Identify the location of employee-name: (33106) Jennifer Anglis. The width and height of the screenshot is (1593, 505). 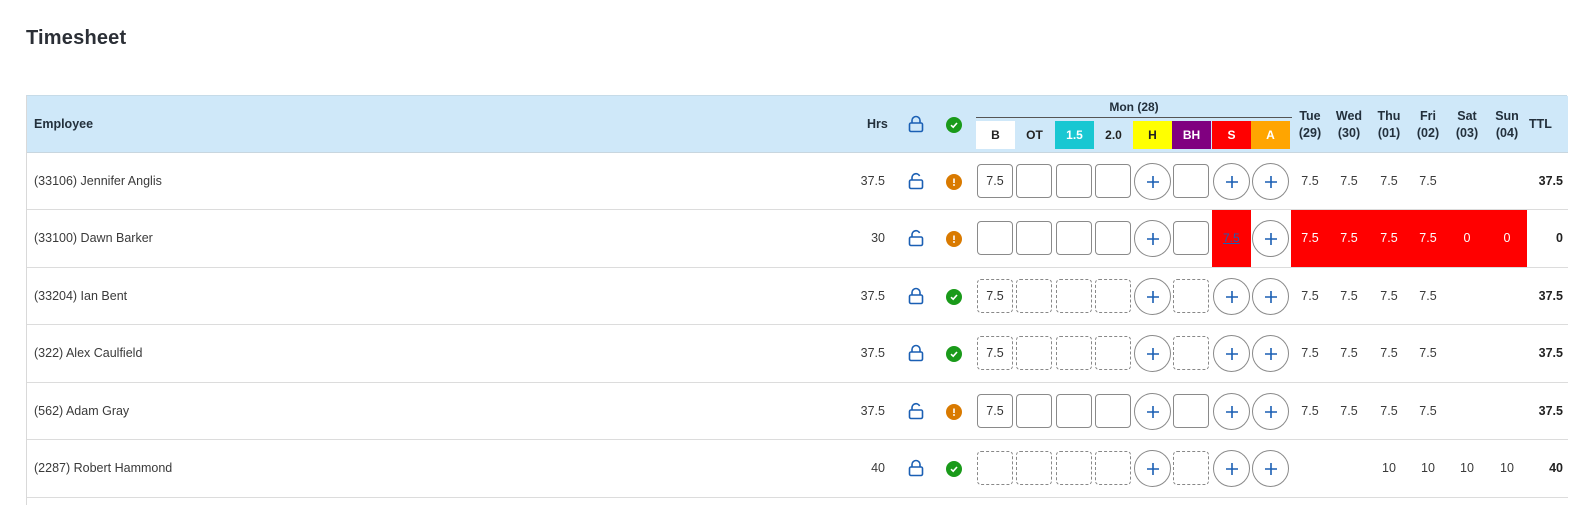
(98, 181).